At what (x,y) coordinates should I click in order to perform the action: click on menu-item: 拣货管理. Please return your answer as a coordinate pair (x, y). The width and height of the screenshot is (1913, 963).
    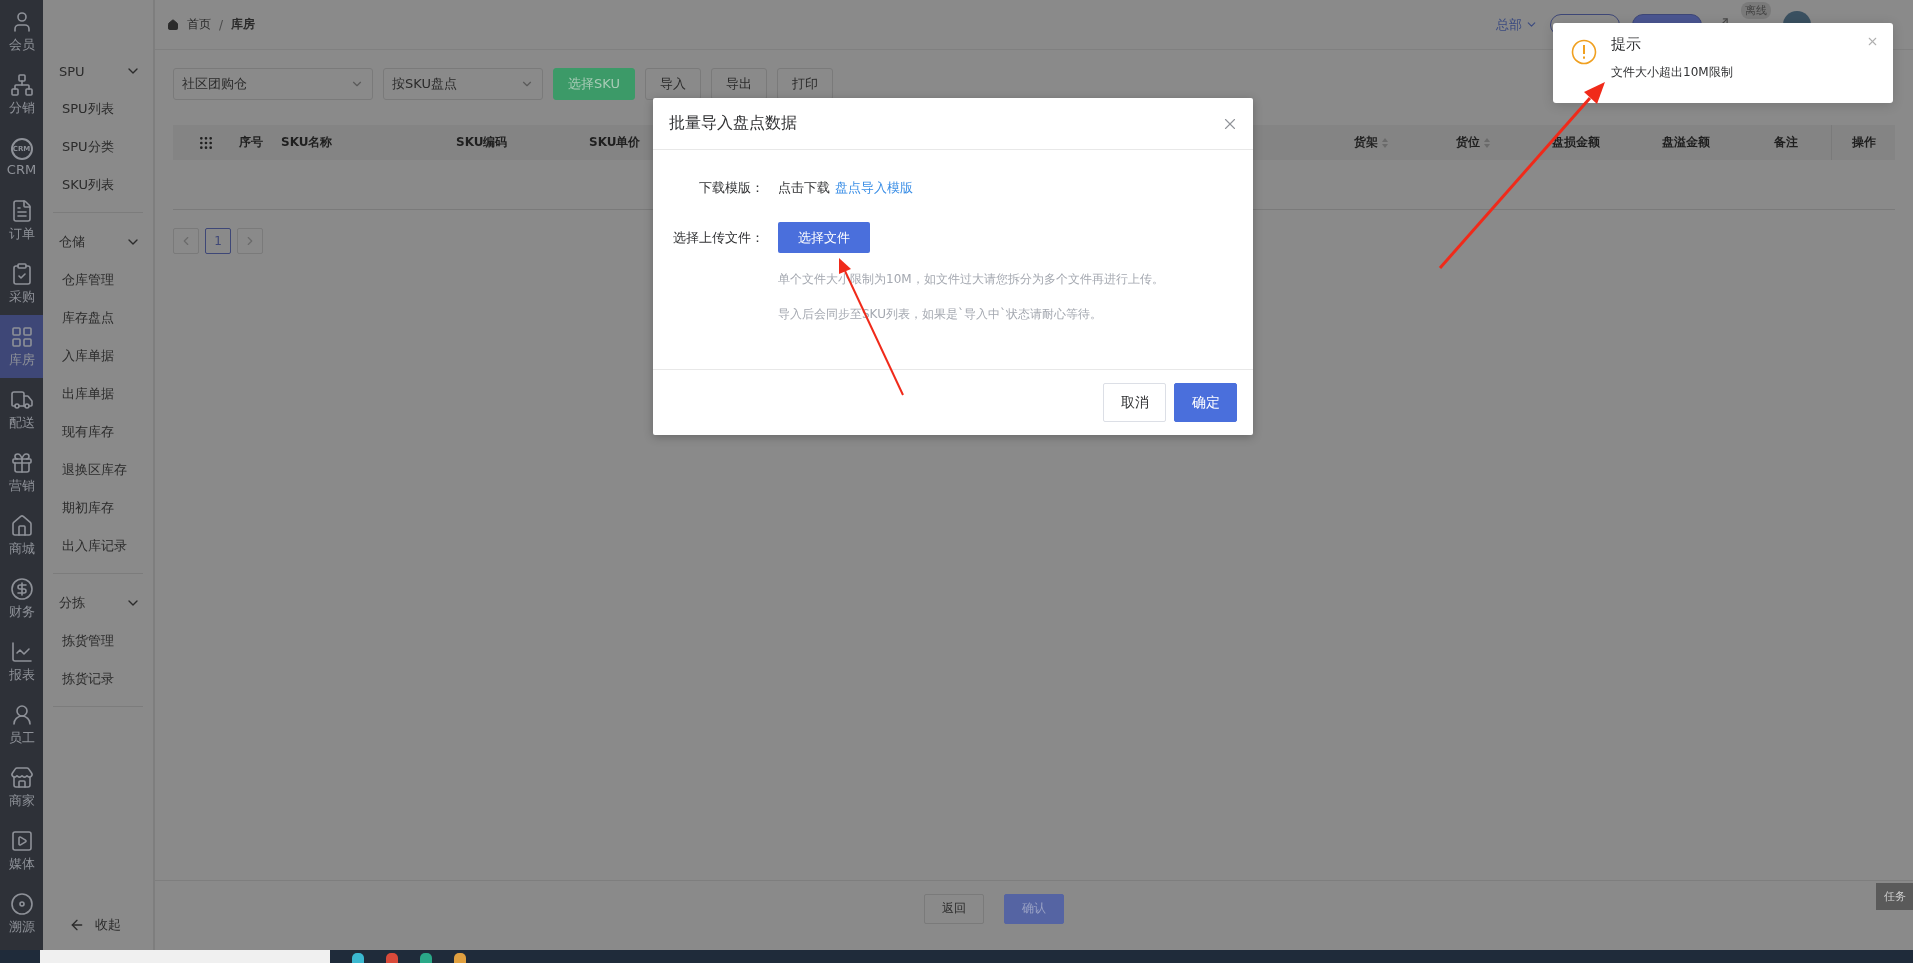
    Looking at the image, I should click on (98, 641).